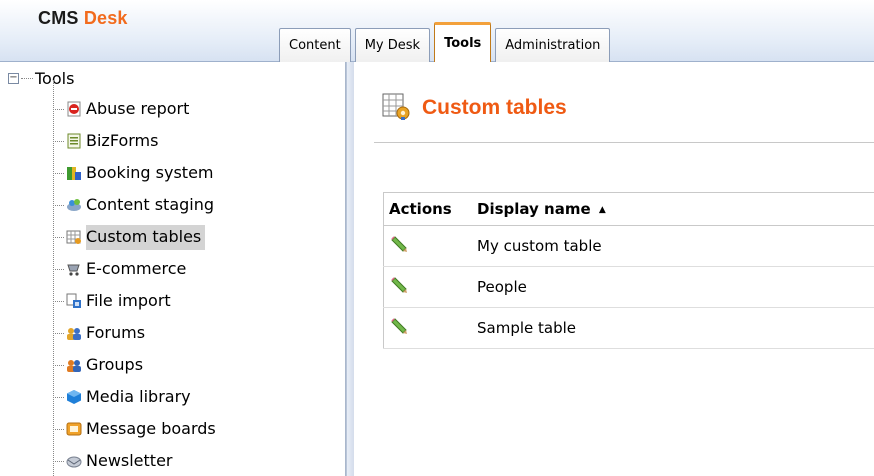 Image resolution: width=874 pixels, height=476 pixels. What do you see at coordinates (74, 109) in the screenshot?
I see `abuse-report-icon` at bounding box center [74, 109].